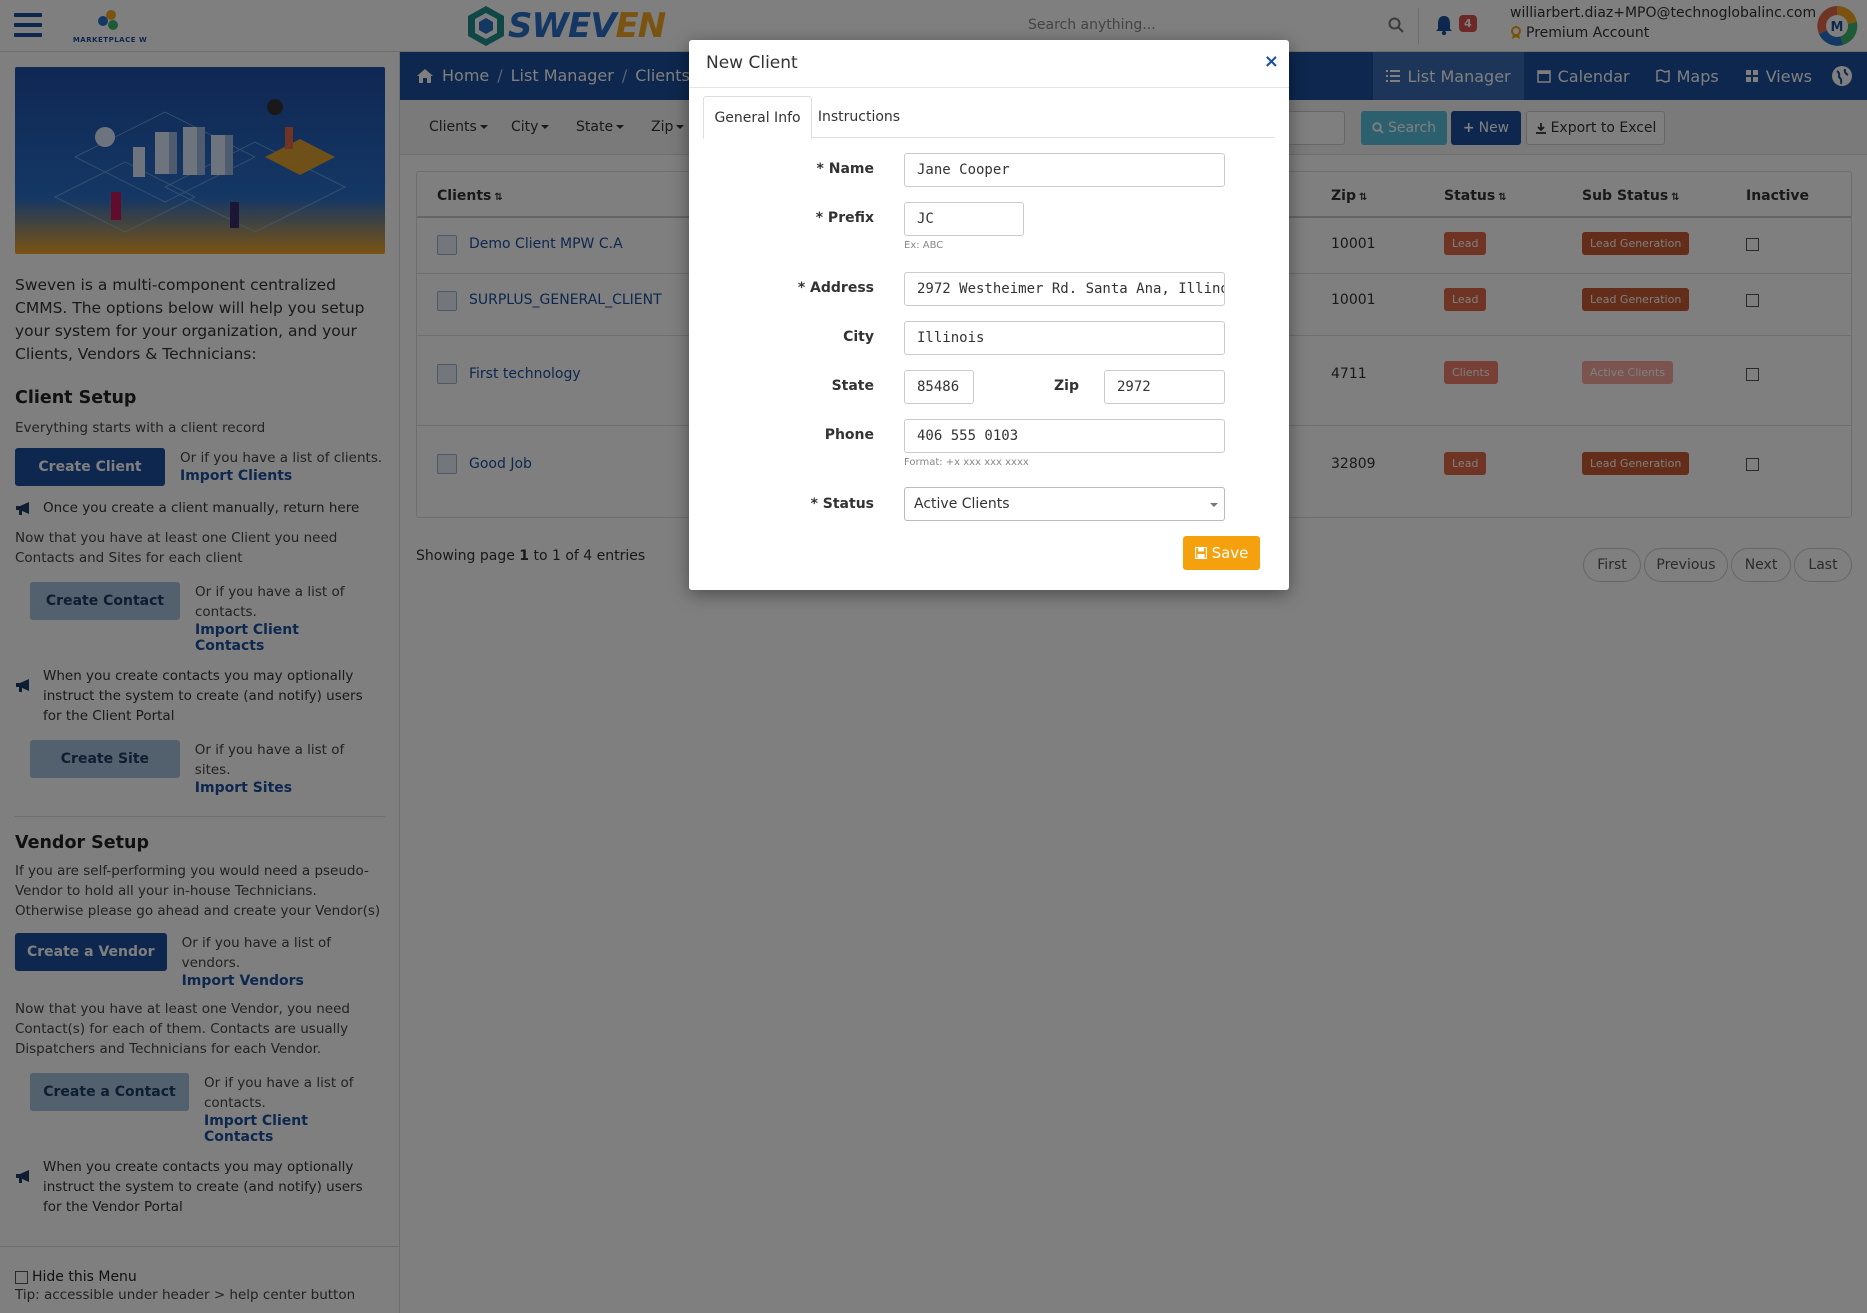  I want to click on chevron-down-icon, so click(1214, 505).